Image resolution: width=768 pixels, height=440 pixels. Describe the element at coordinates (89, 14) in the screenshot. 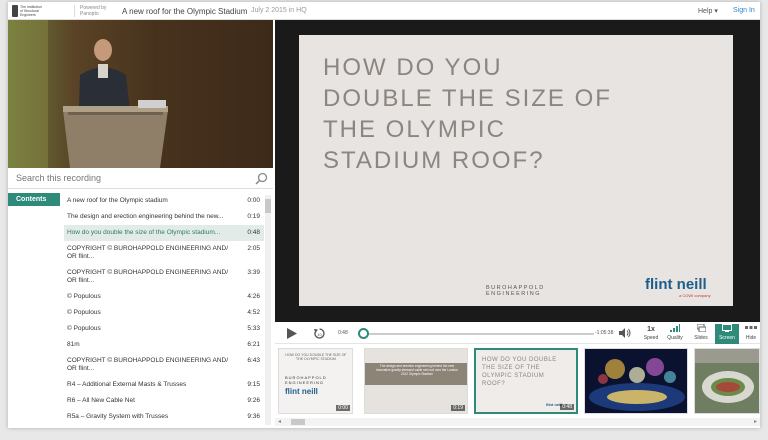

I see `powered-by-brand: Panopto` at that location.